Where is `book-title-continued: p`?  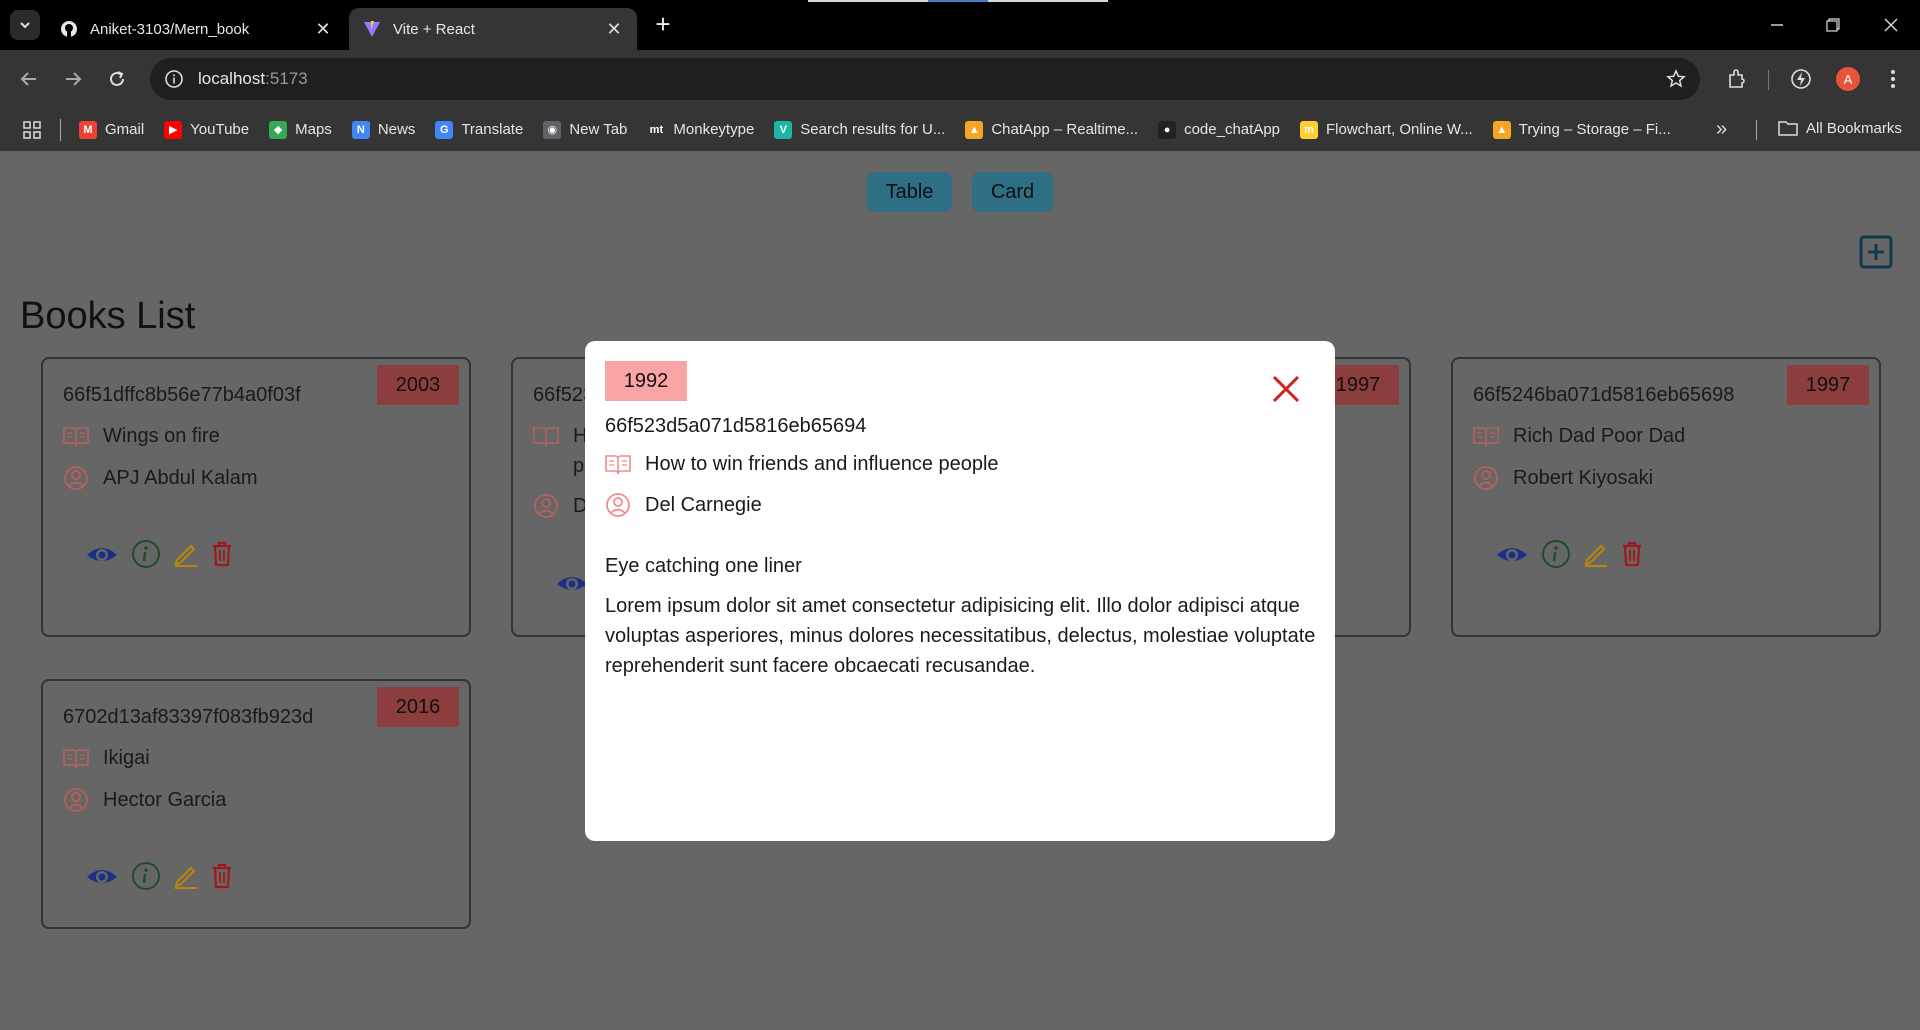 book-title-continued: p is located at coordinates (579, 466).